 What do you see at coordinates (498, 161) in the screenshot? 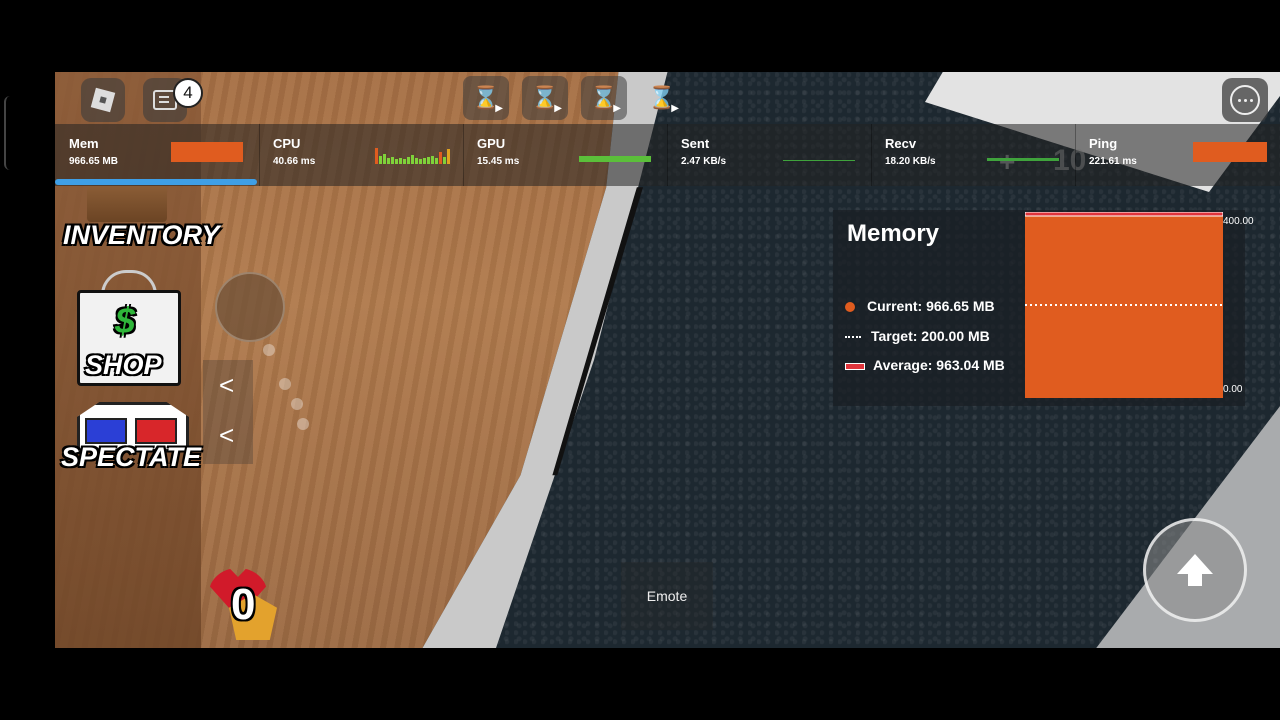
I see `stat-value: 15.45 ms` at bounding box center [498, 161].